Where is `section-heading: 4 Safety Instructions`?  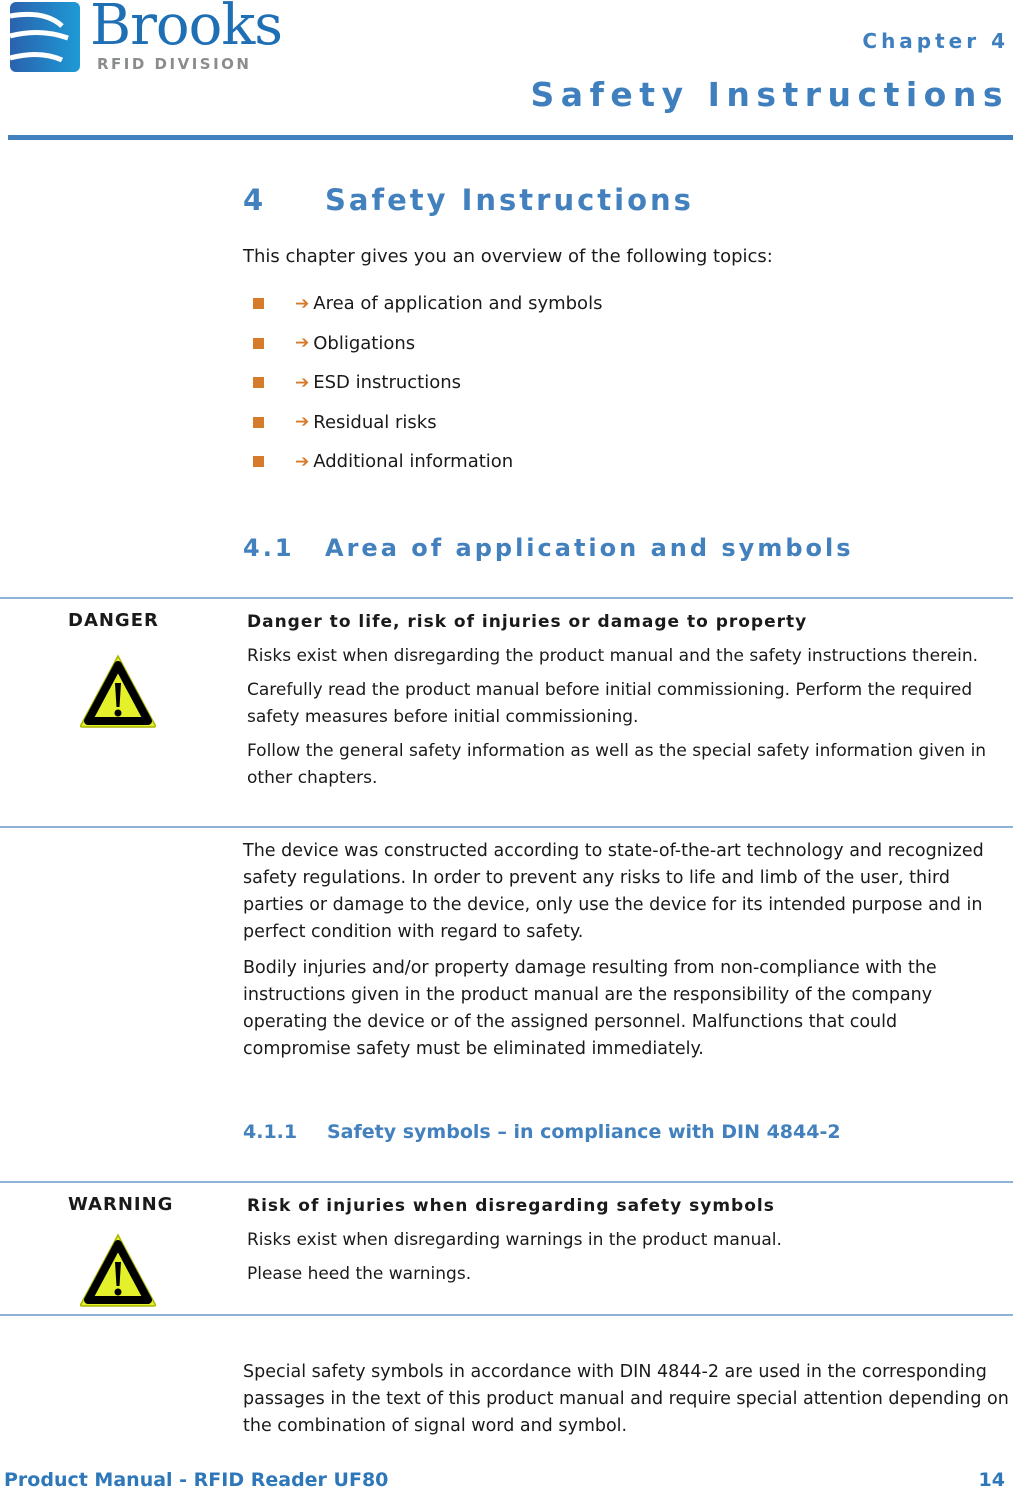
section-heading: 4 Safety Instructions is located at coordinates (468, 200).